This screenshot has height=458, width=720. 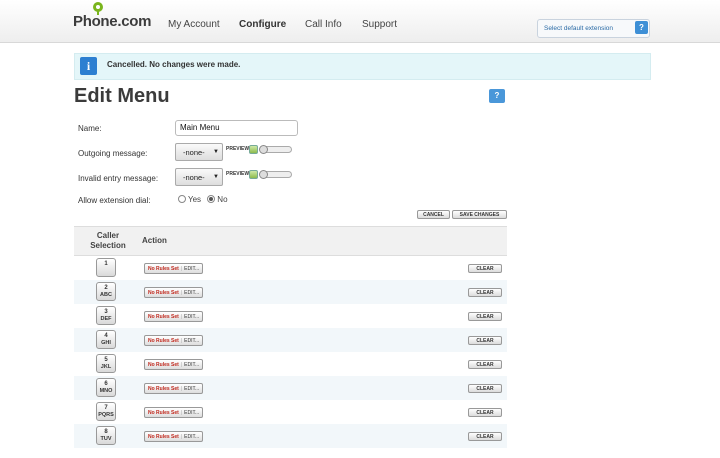 What do you see at coordinates (194, 177) in the screenshot?
I see `invalid-entry-value: -none-` at bounding box center [194, 177].